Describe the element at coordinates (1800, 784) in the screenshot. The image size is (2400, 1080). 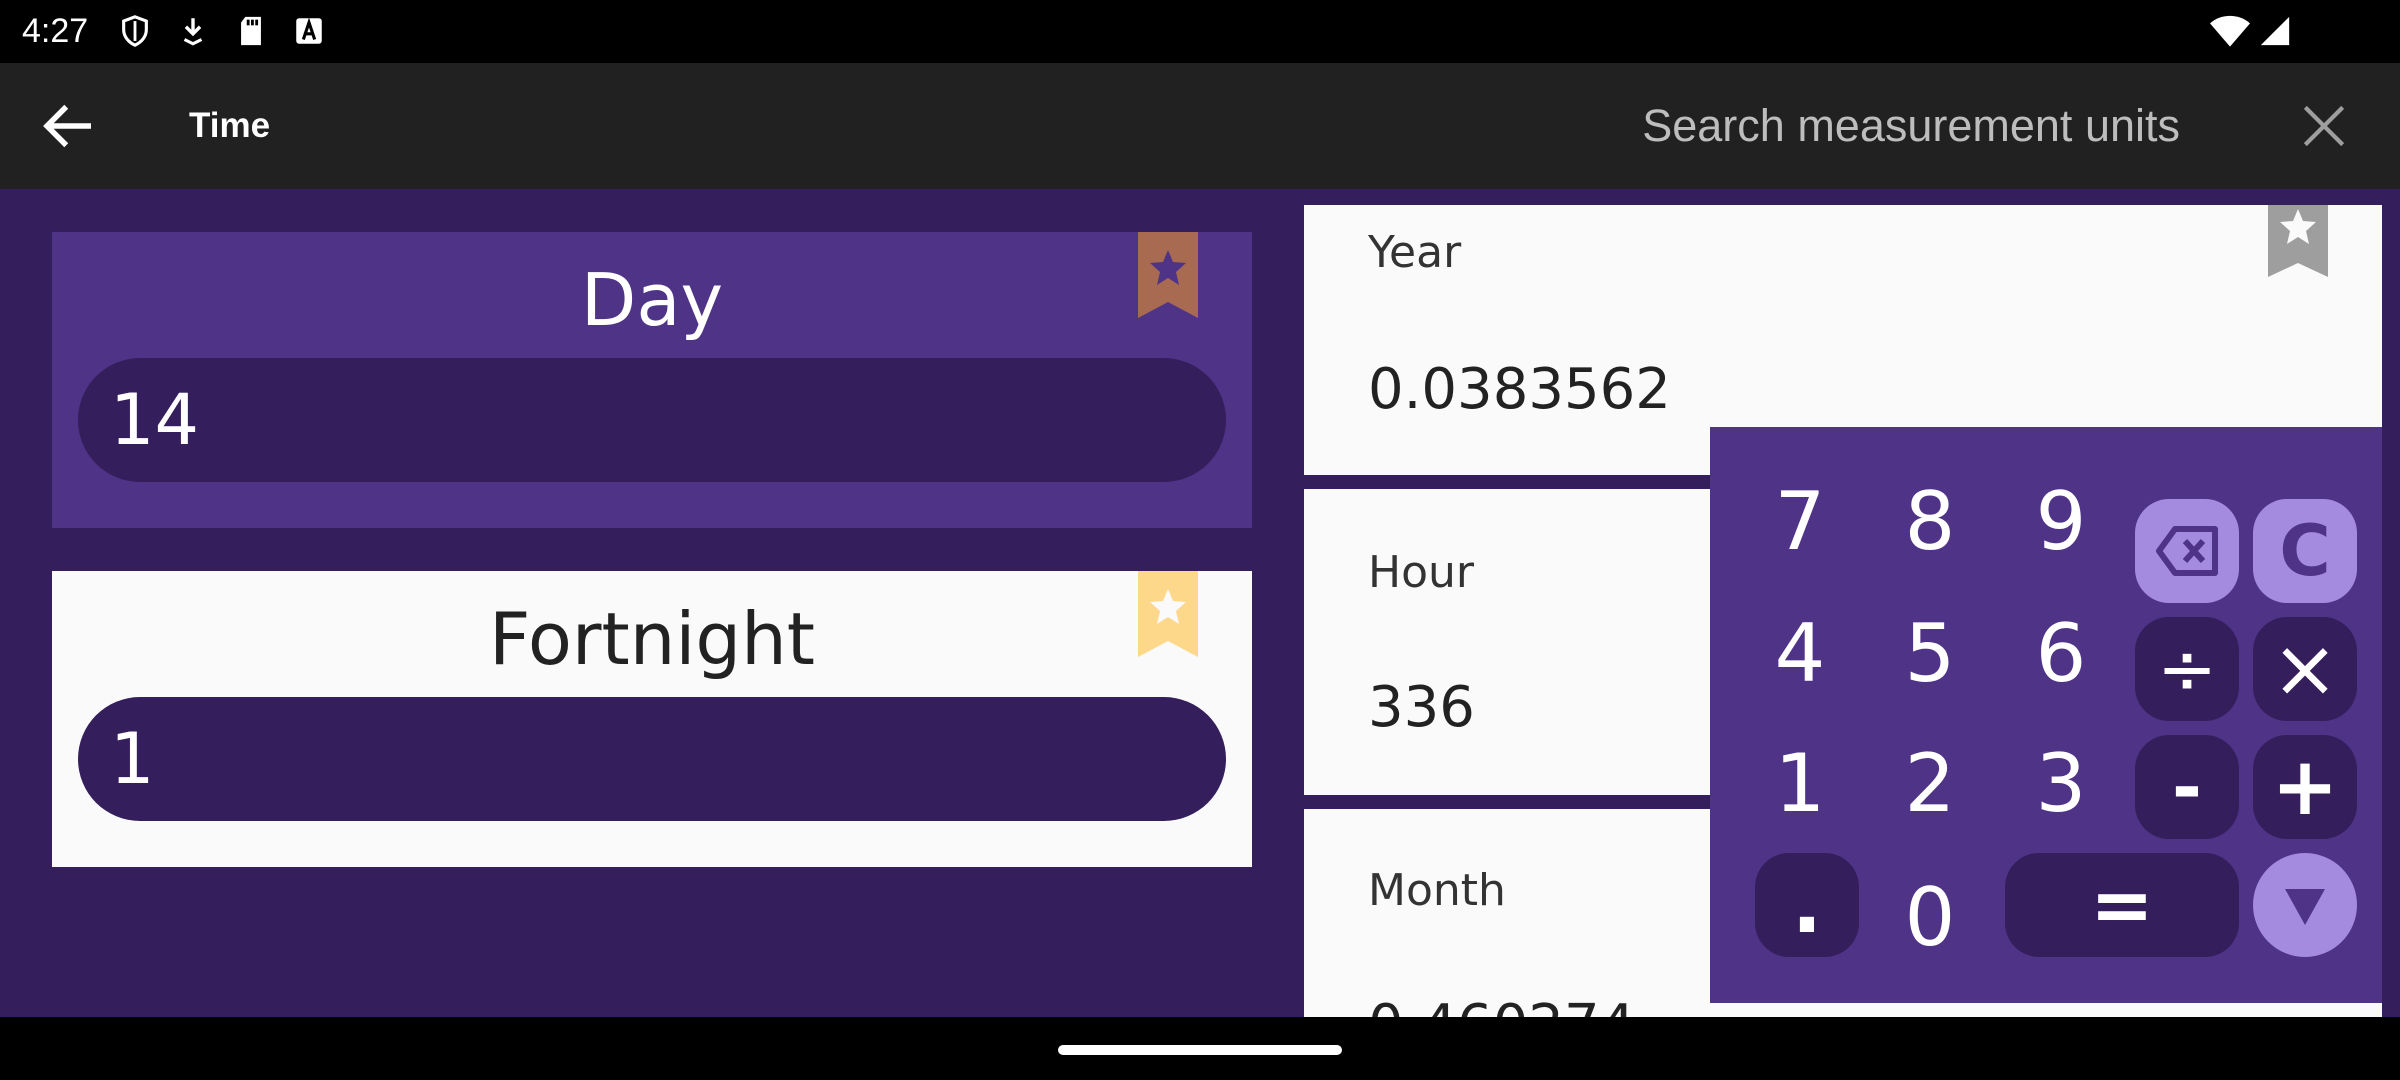
I see `key-1: 1` at that location.